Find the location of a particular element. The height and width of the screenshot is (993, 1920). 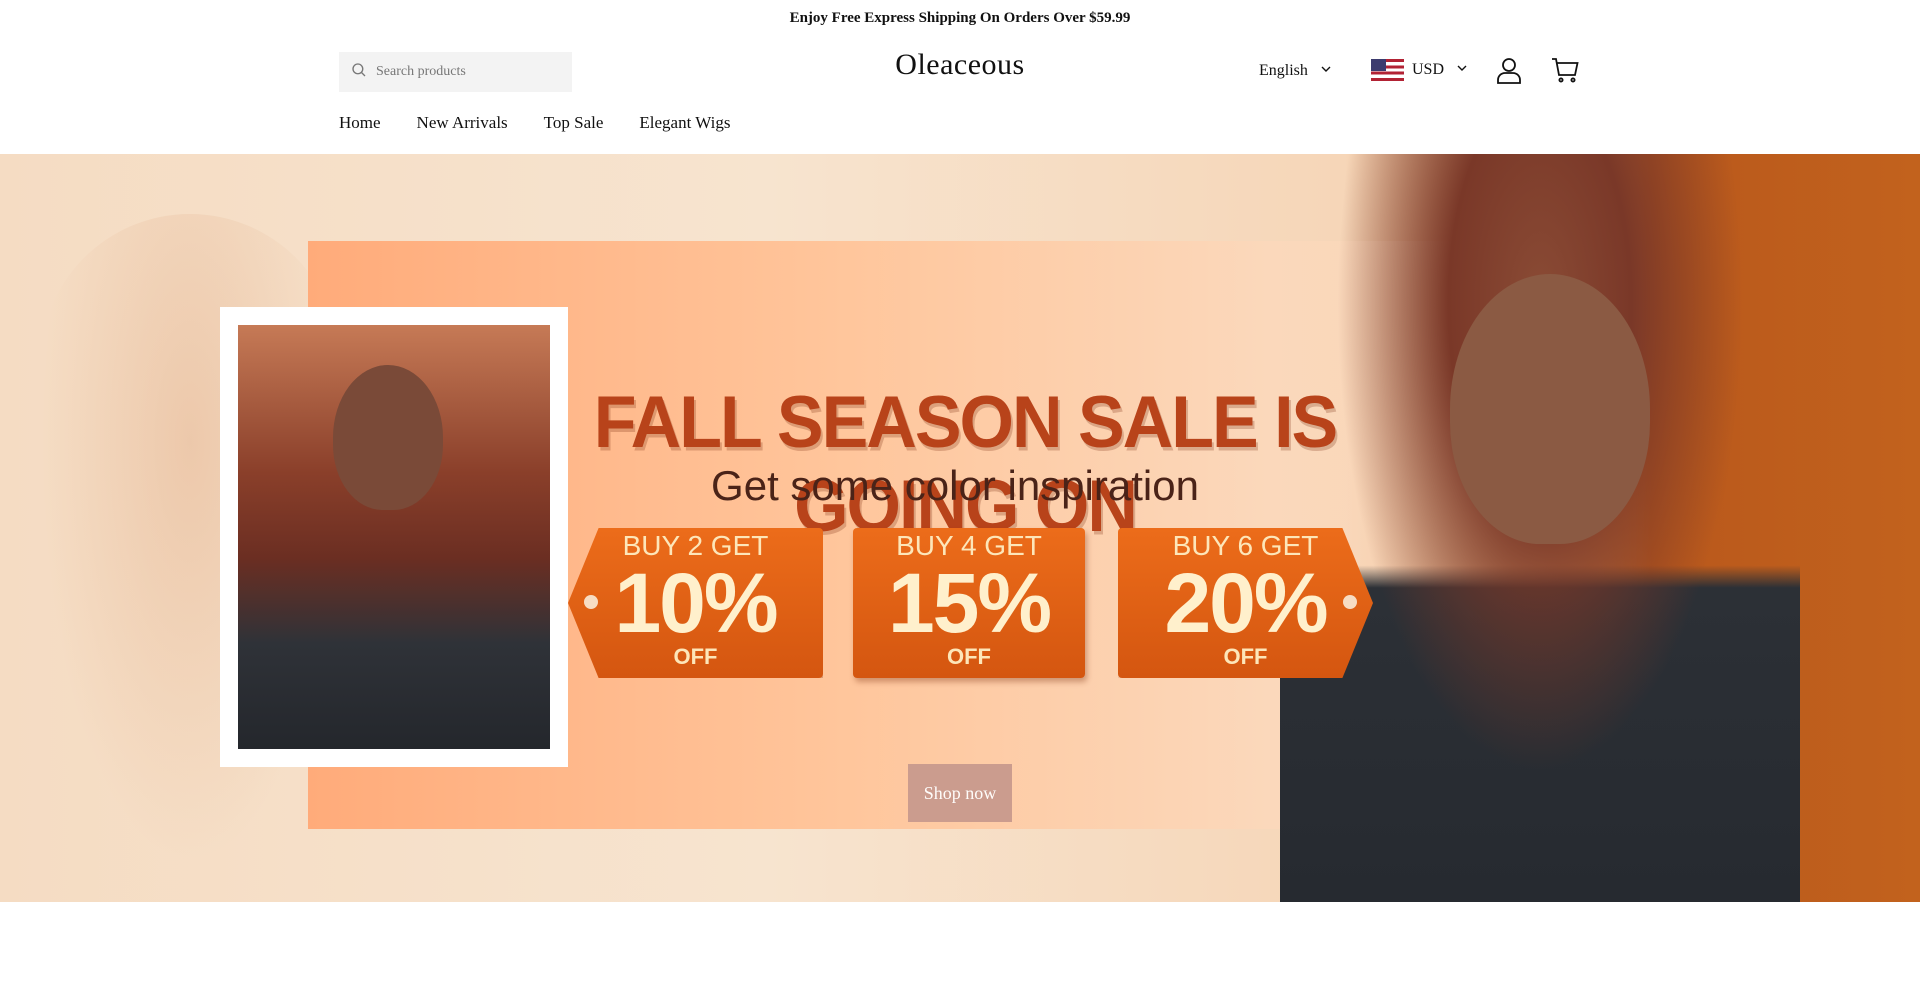

language-label: English is located at coordinates (1283, 70).